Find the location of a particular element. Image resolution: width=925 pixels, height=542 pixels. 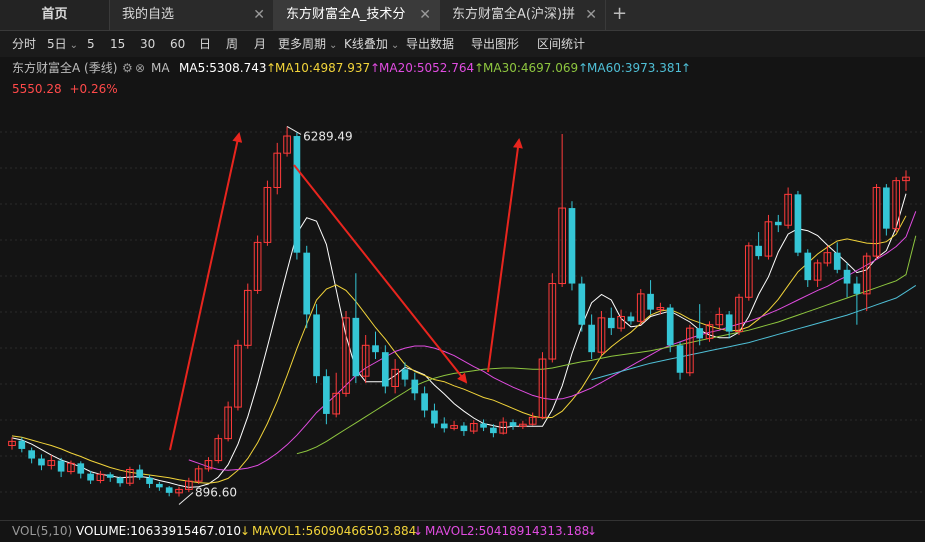

high-price-label: 6289.49 is located at coordinates (328, 136).